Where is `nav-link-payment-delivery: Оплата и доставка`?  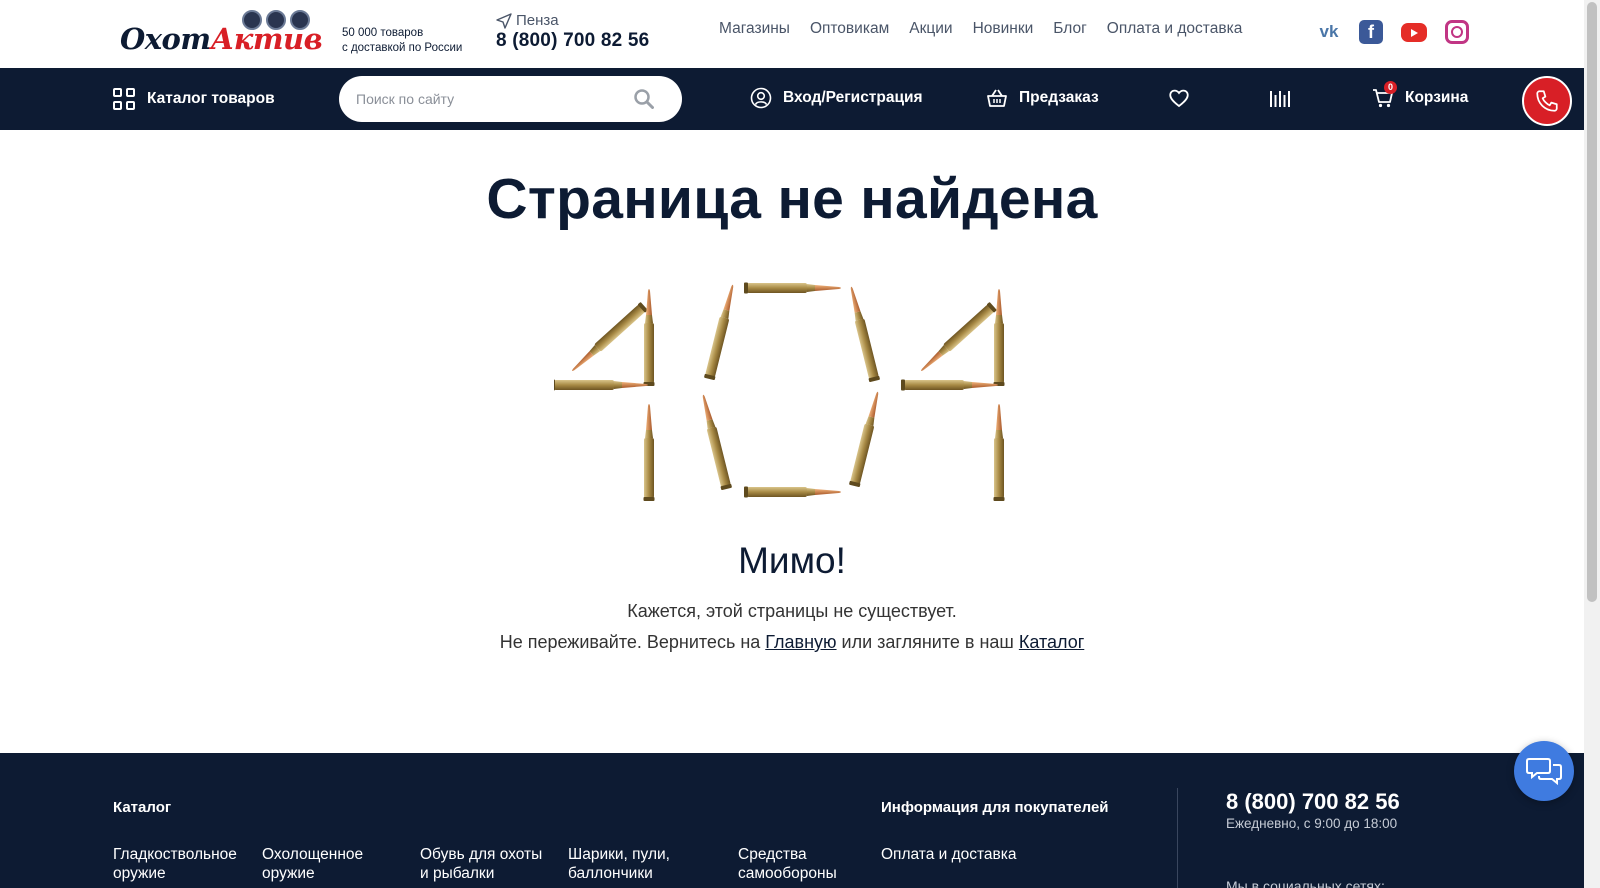
nav-link-payment-delivery: Оплата и доставка is located at coordinates (1175, 29).